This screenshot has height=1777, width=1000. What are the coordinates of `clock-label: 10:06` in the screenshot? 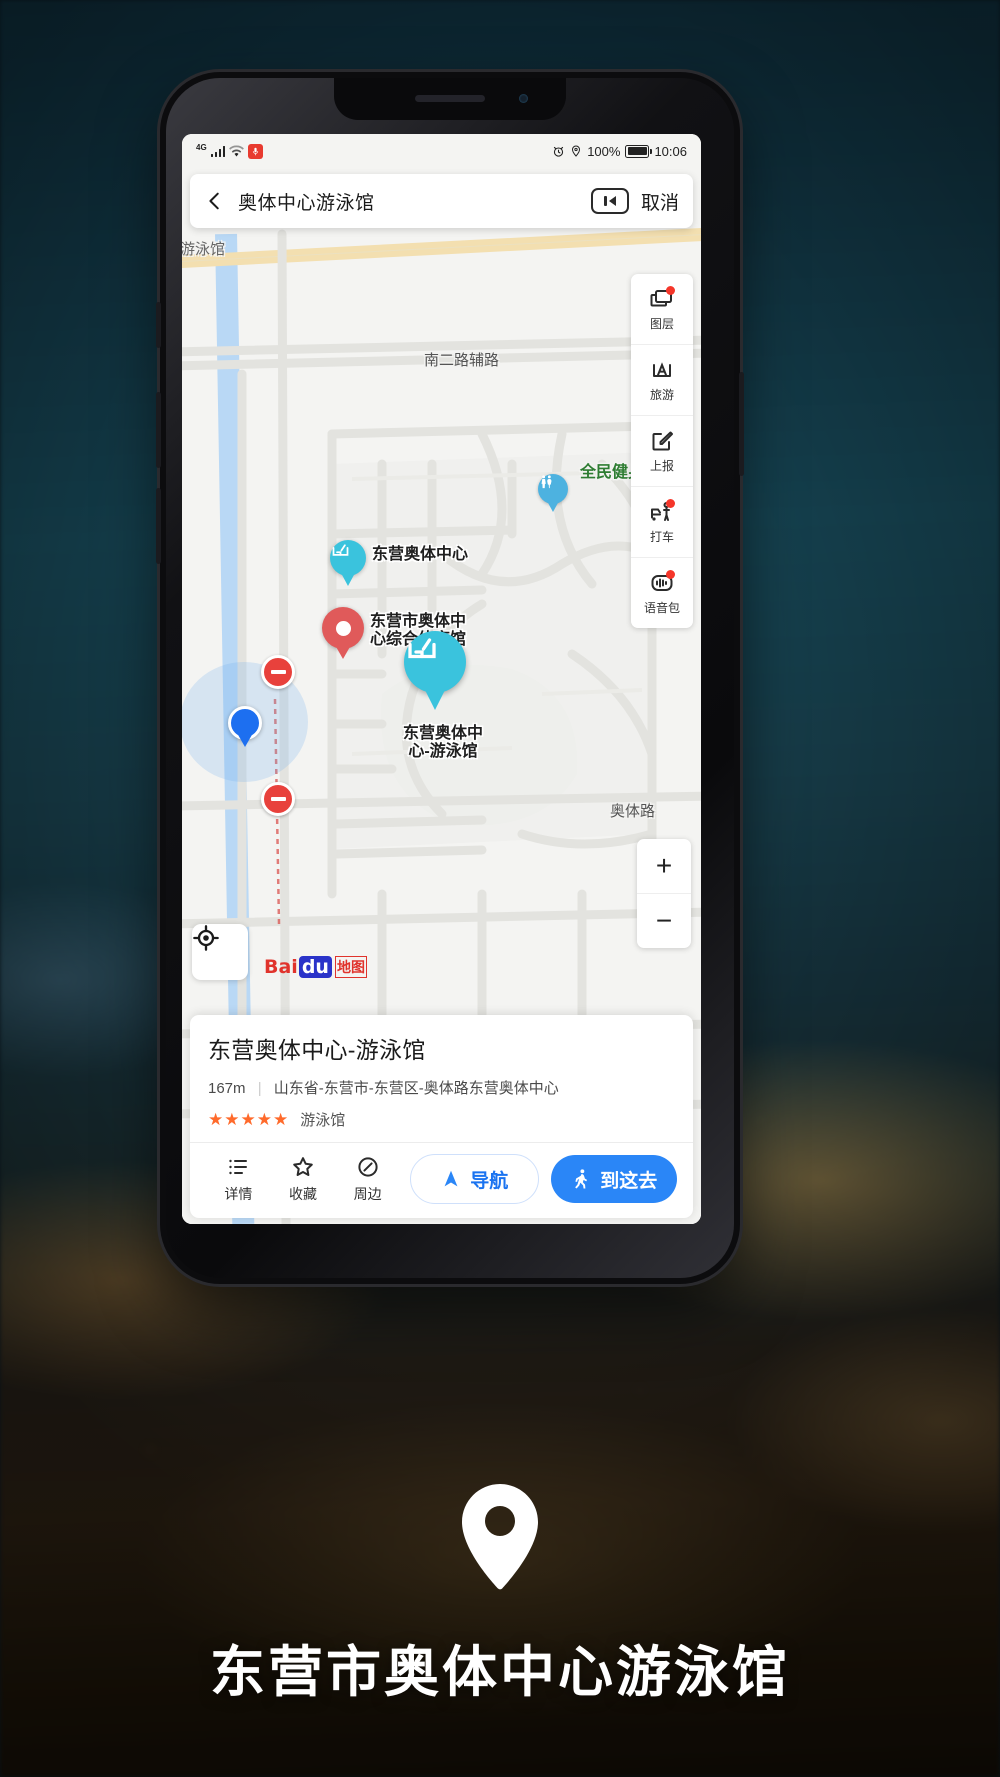 It's located at (670, 151).